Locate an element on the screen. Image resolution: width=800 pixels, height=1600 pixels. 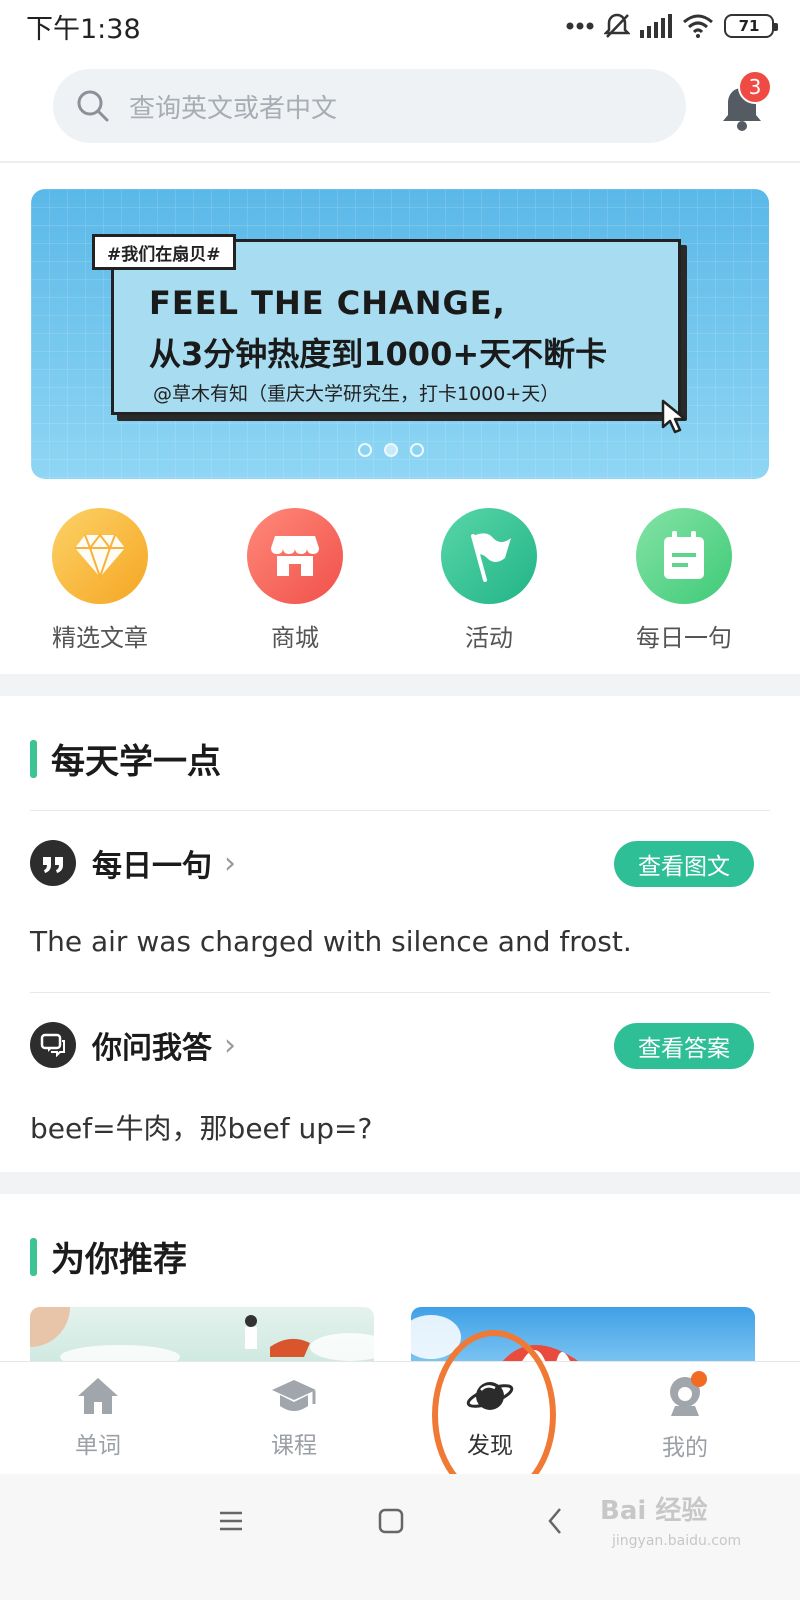
mute-bell-icon is located at coordinates (617, 25).